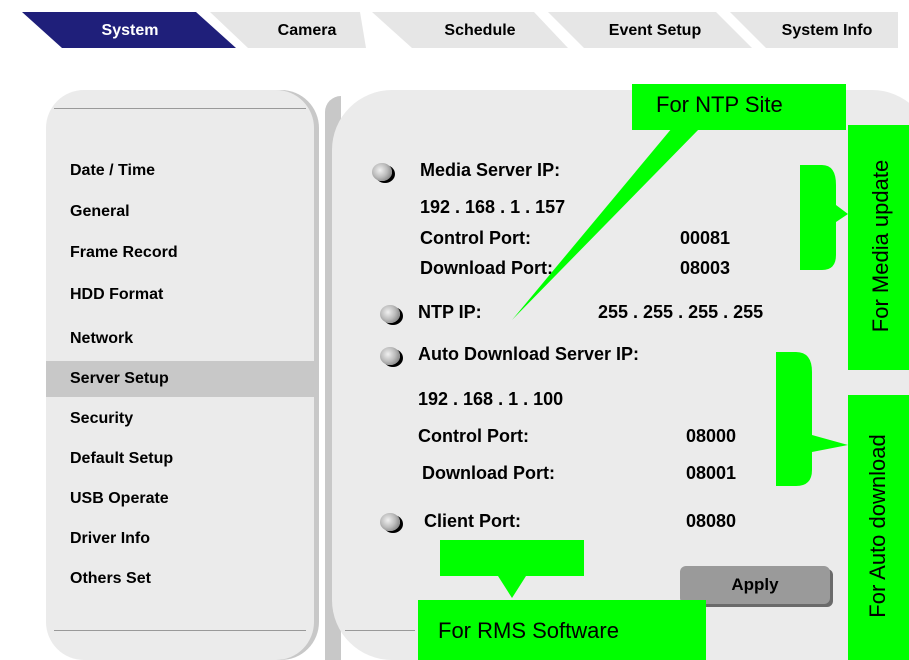  Describe the element at coordinates (824, 217) in the screenshot. I see `media-update-bracket` at that location.